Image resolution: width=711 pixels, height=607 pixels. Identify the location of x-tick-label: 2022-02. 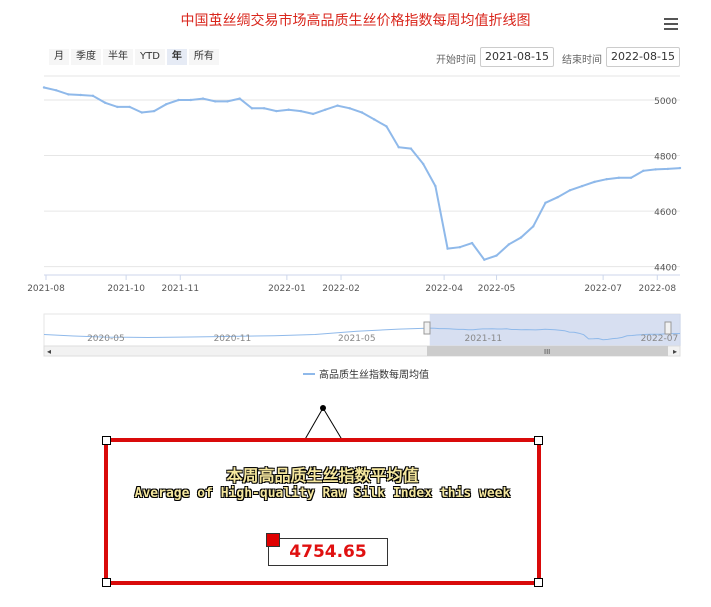
(341, 289).